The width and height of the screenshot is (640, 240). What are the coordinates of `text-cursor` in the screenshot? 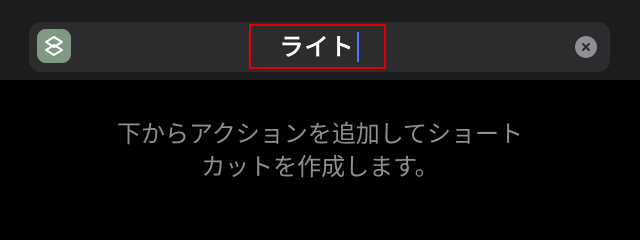 It's located at (357, 47).